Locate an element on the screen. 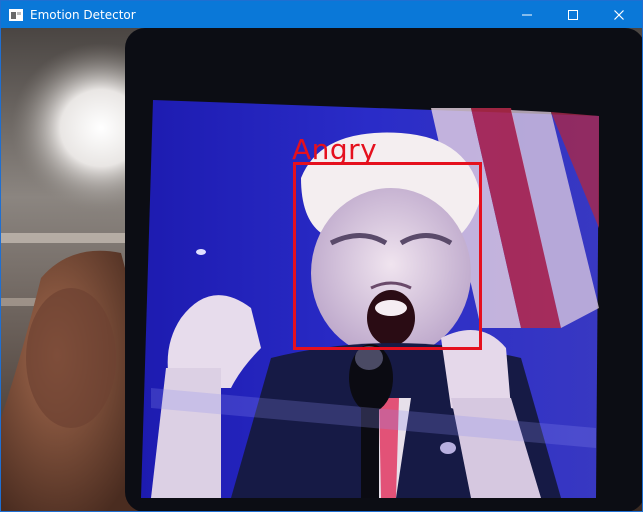 This screenshot has height=512, width=643. minimize-button is located at coordinates (527, 14).